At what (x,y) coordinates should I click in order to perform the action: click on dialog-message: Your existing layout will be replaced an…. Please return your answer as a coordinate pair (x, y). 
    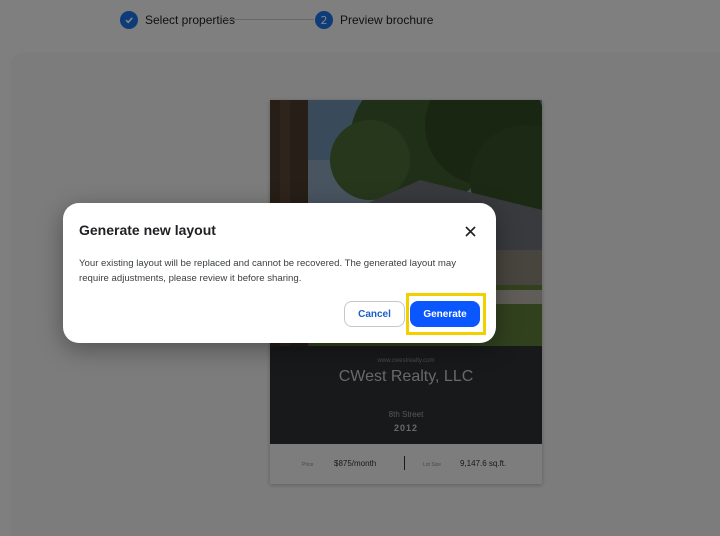
    Looking at the image, I should click on (268, 271).